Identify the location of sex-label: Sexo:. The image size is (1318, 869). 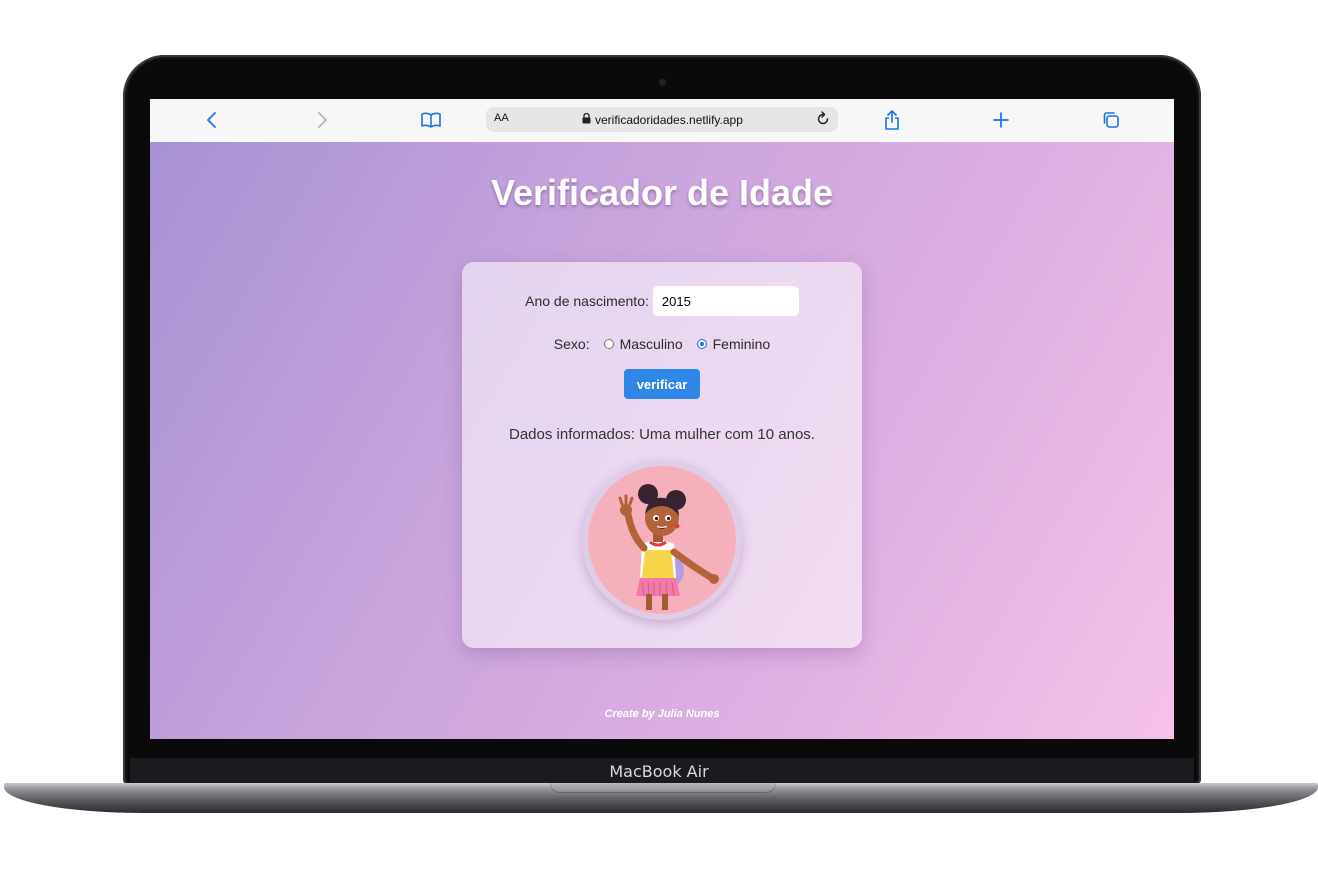
(571, 344).